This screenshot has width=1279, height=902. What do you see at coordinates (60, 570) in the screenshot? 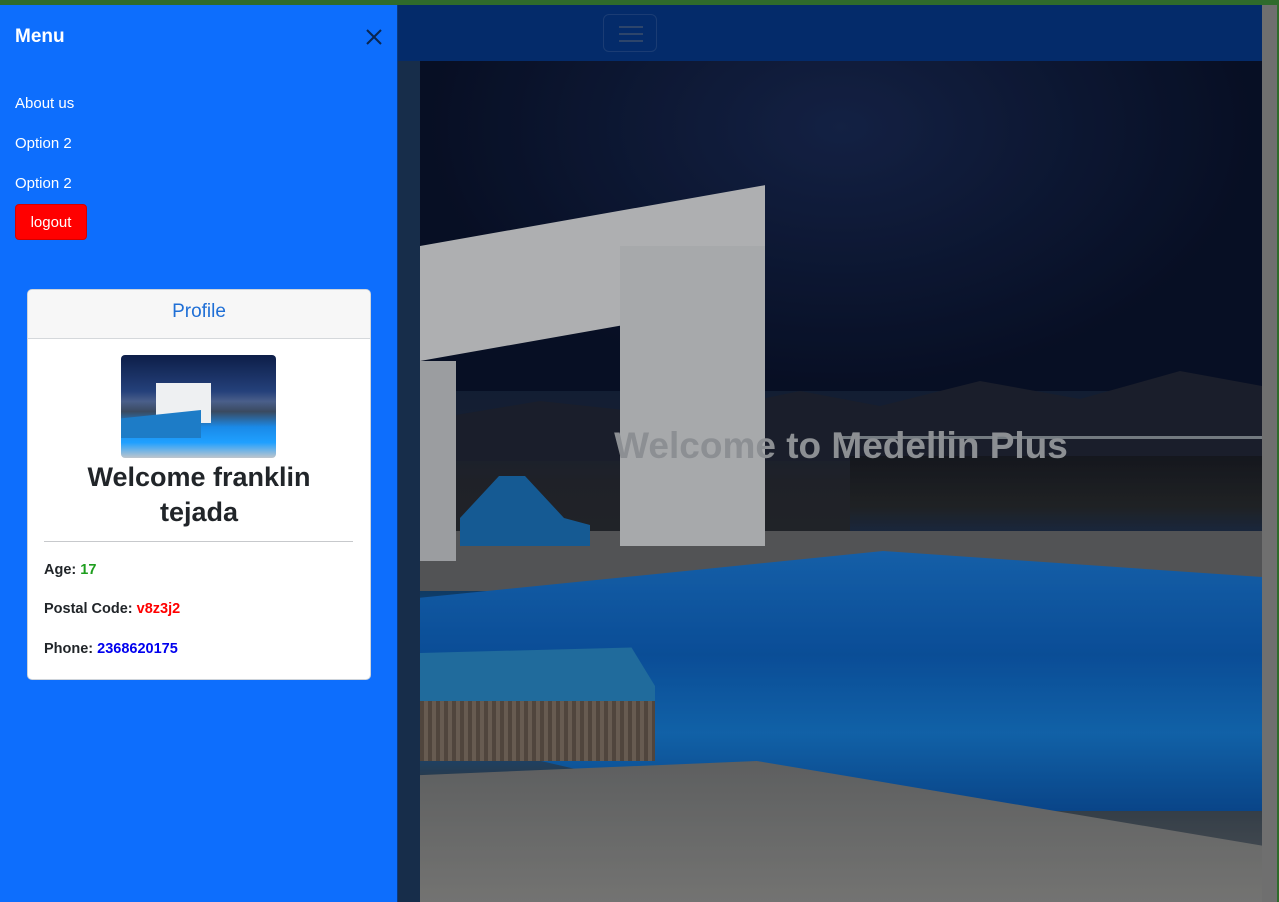
I see `age-label: Age:` at bounding box center [60, 570].